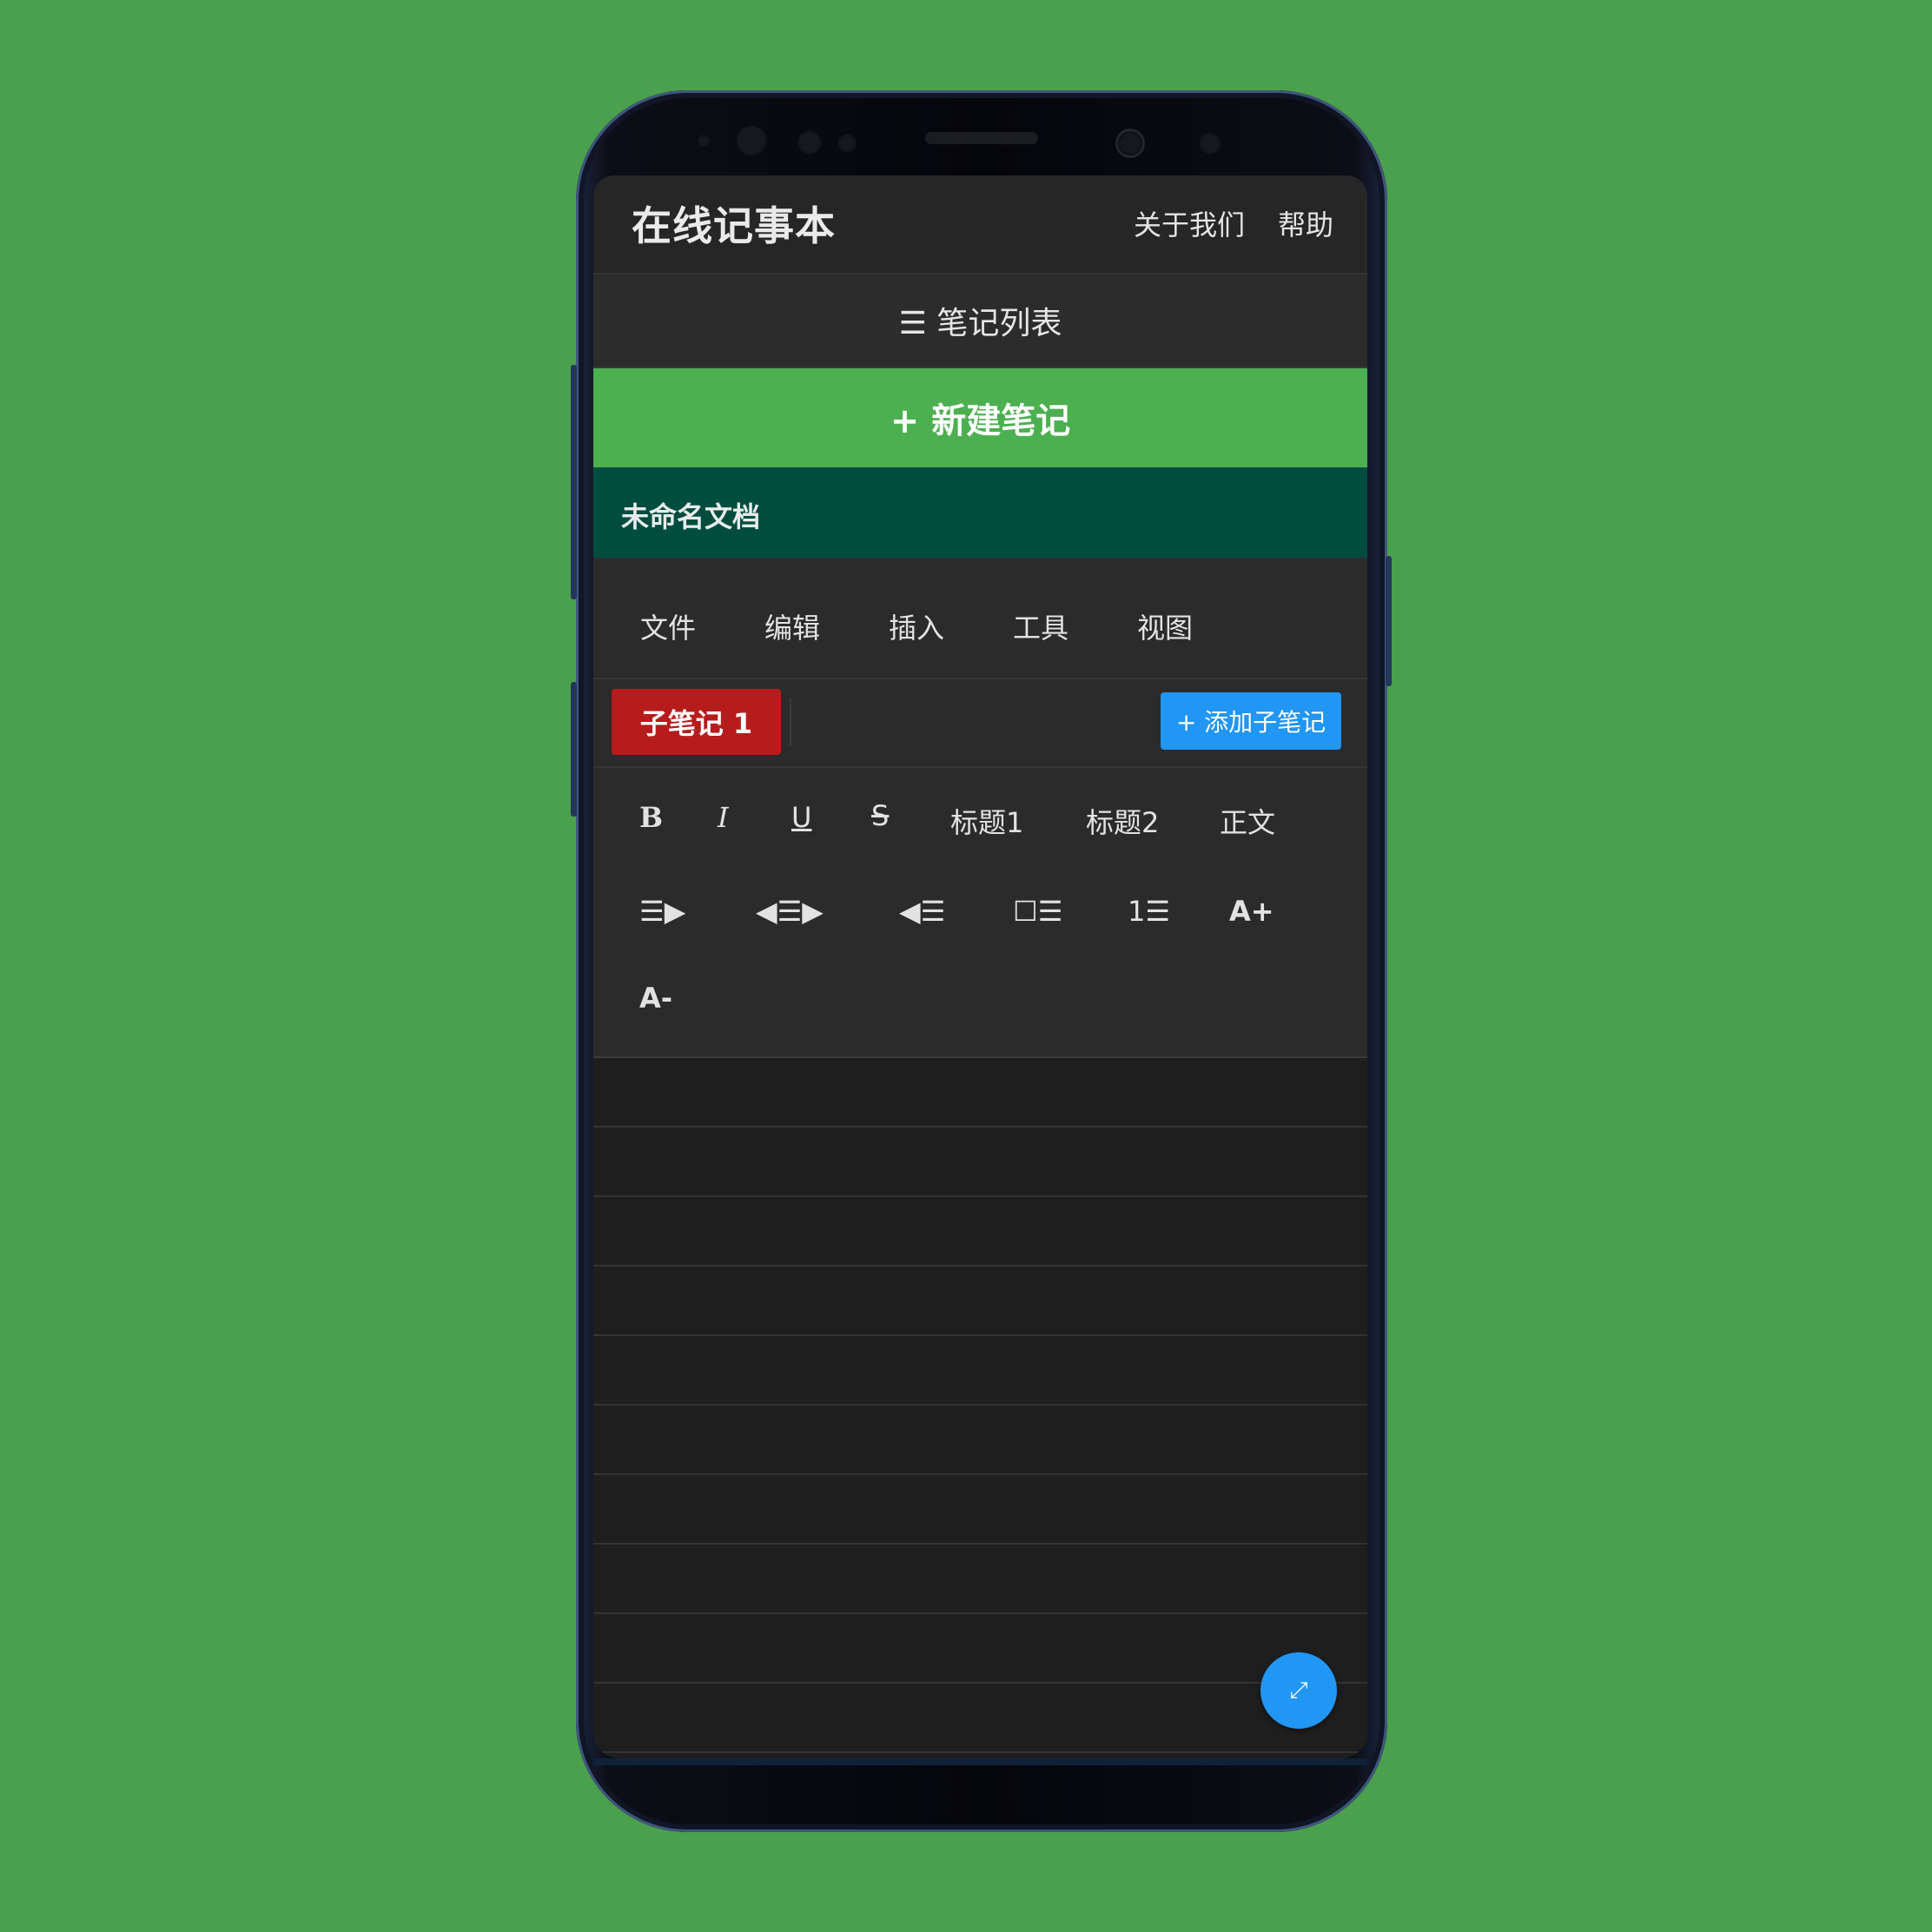 Image resolution: width=1932 pixels, height=1932 pixels. What do you see at coordinates (1038, 911) in the screenshot?
I see `checklist-icon: ☐☰` at bounding box center [1038, 911].